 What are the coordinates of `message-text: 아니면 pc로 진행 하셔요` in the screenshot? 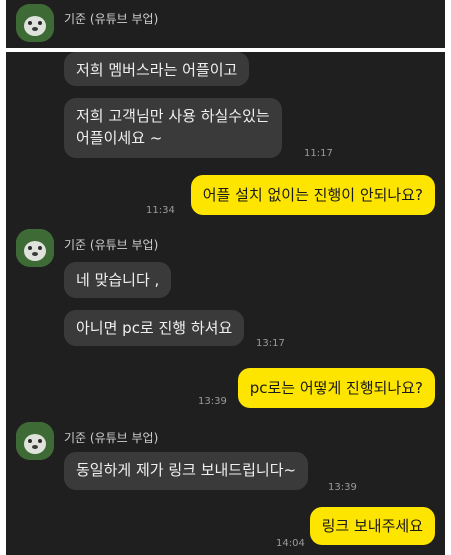 It's located at (154, 328).